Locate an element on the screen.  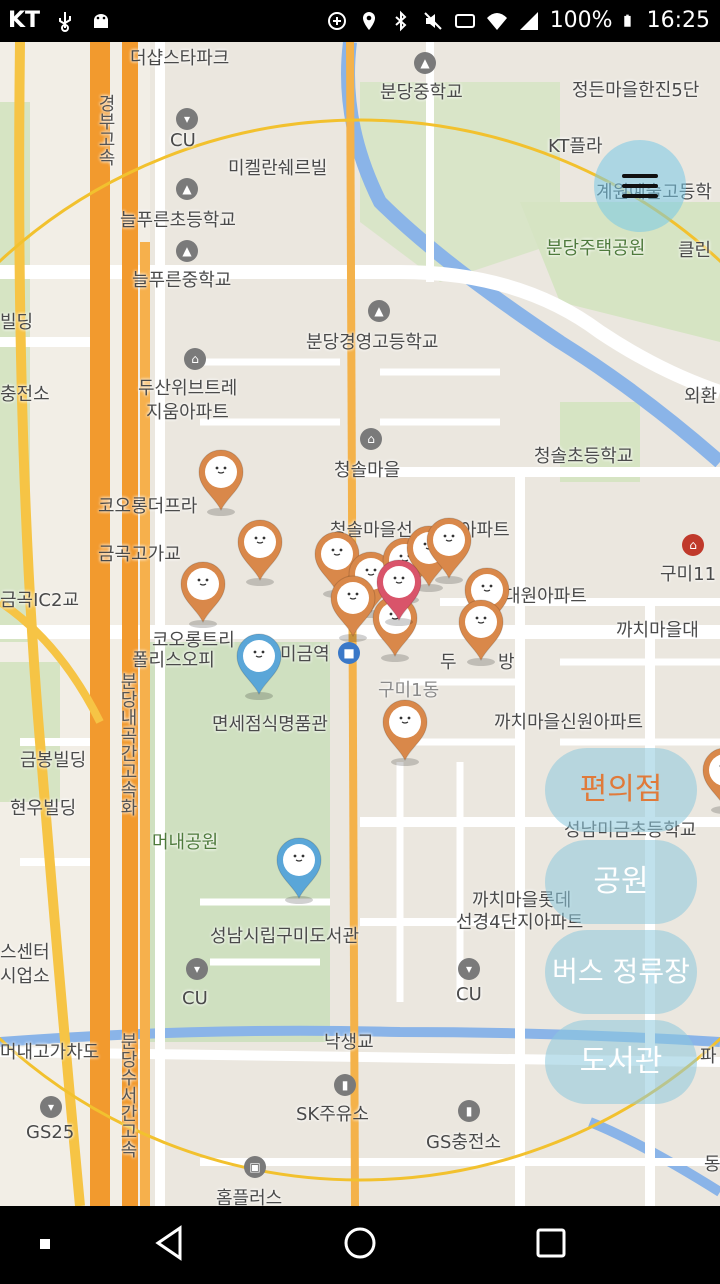
battery-icon is located at coordinates (630, 21).